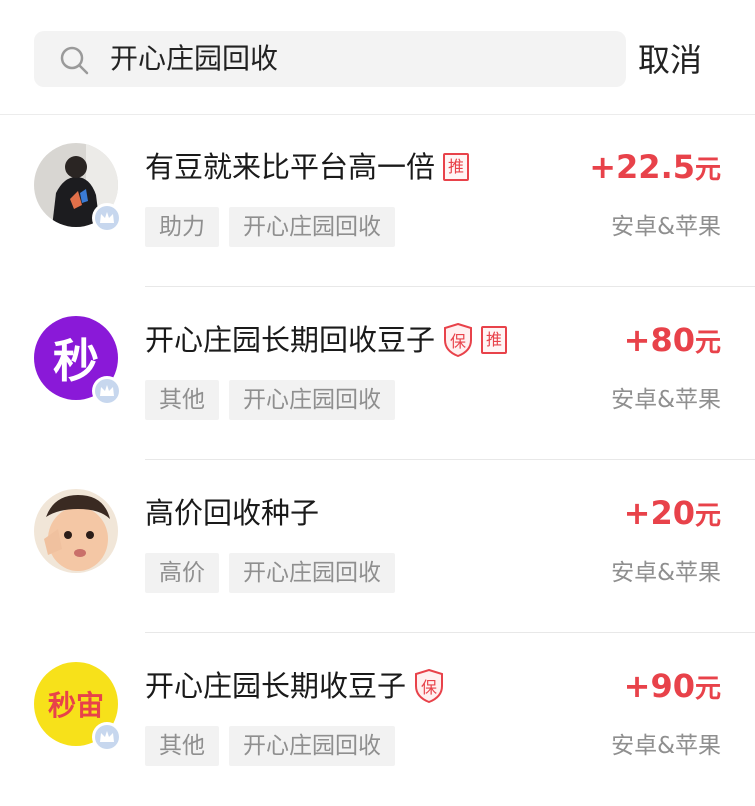 The width and height of the screenshot is (755, 806). Describe the element at coordinates (290, 340) in the screenshot. I see `item-title: 开心庄园长期回收豆子` at that location.